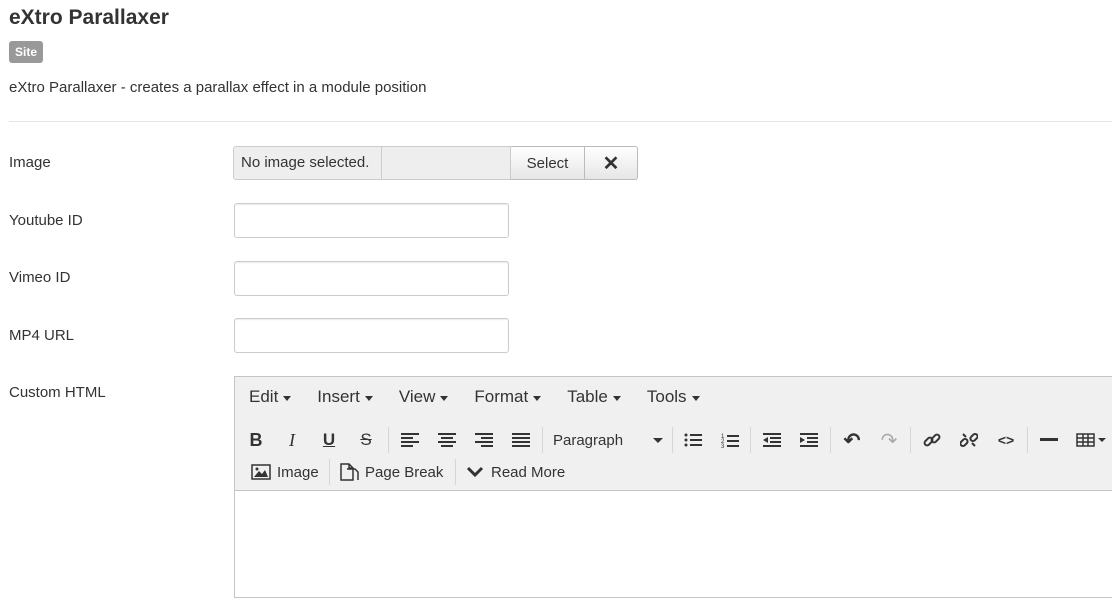 Image resolution: width=1112 pixels, height=598 pixels. Describe the element at coordinates (673, 544) in the screenshot. I see `editor-content-area` at that location.